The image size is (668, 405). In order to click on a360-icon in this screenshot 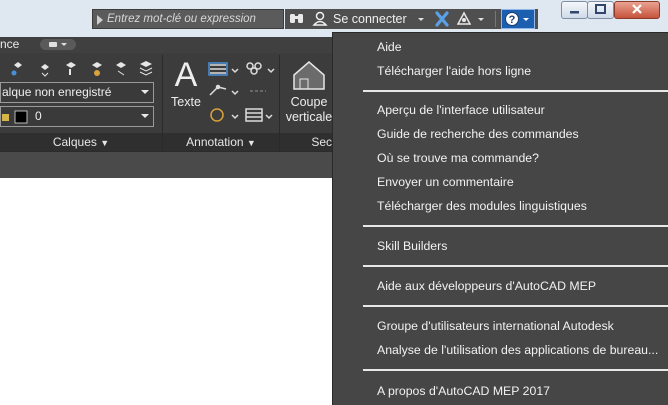, I will do `click(464, 19)`.